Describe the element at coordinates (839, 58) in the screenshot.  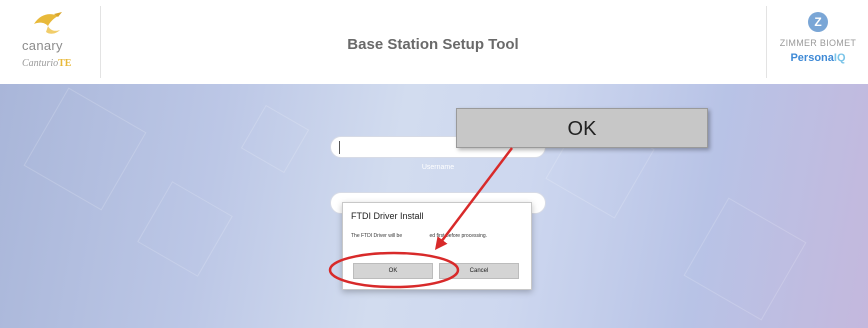
I see `persona-suffix: IQ` at that location.